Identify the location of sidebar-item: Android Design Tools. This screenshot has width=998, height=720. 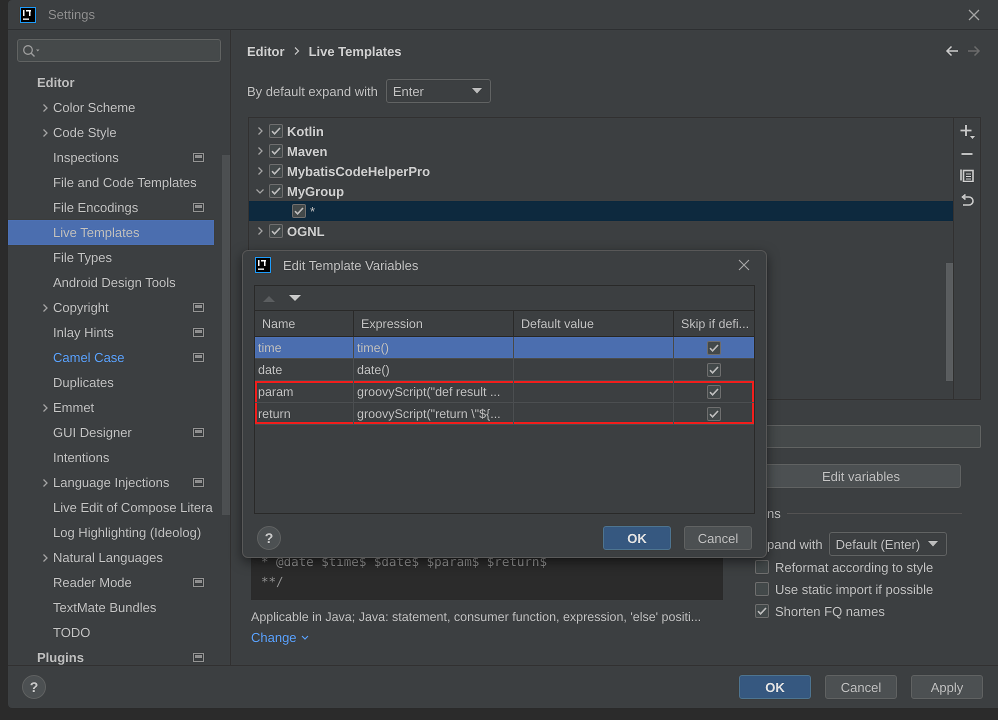
(111, 282).